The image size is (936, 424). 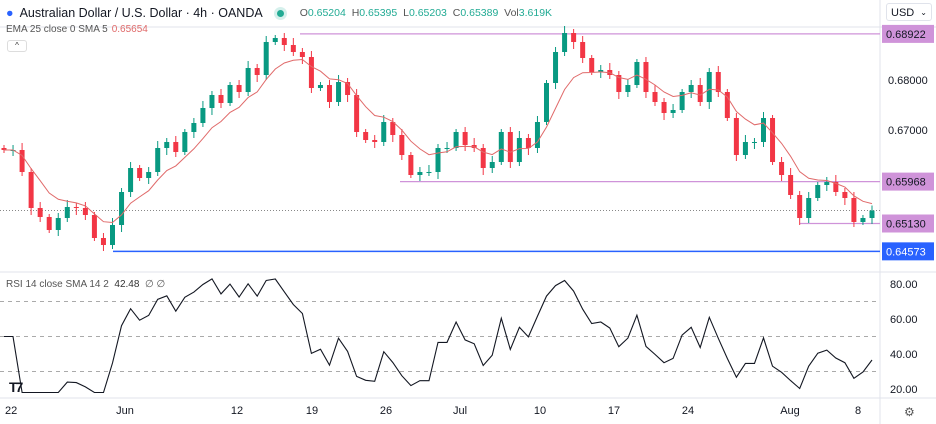 I want to click on time-tick-label: 17, so click(x=614, y=411).